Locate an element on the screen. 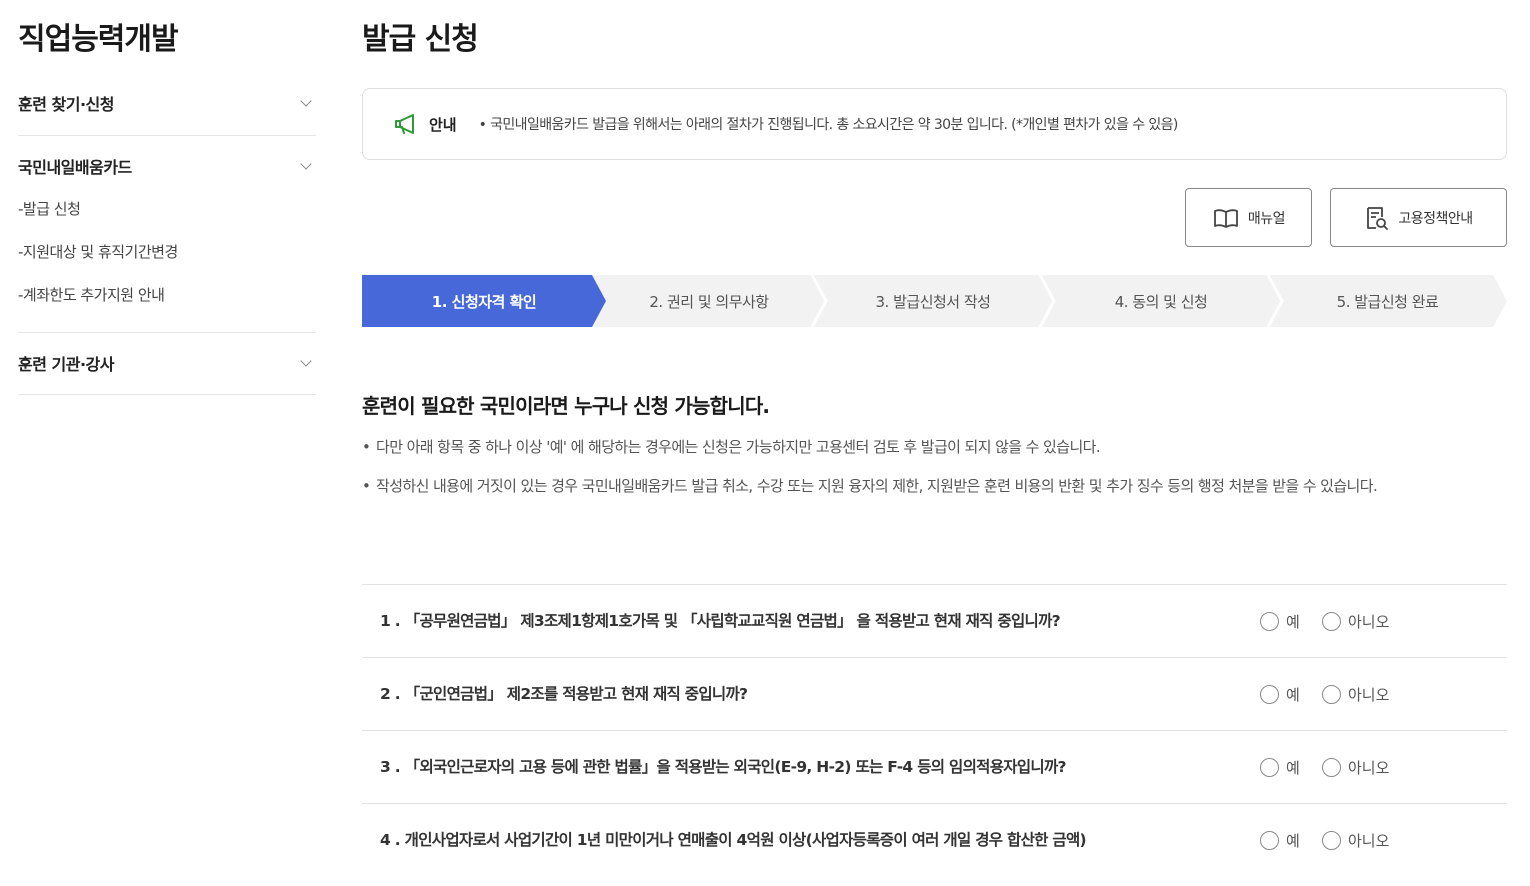 This screenshot has width=1530, height=886. question-1-yes-option: 예 is located at coordinates (1280, 621).